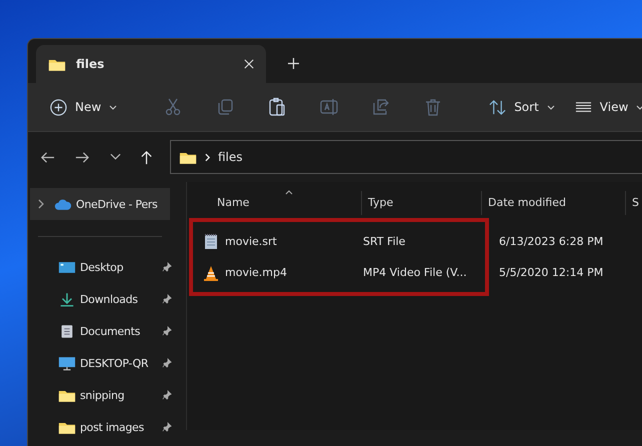  I want to click on file-type-cell-text: SRT File, so click(384, 241).